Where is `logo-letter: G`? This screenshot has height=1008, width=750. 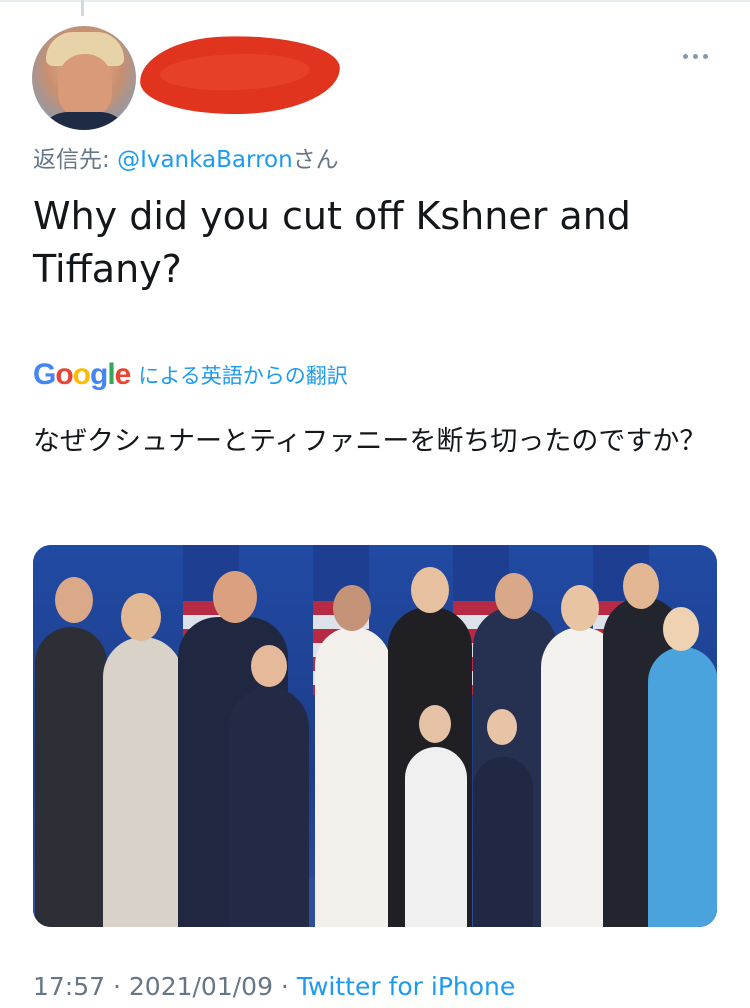
logo-letter: G is located at coordinates (44, 374).